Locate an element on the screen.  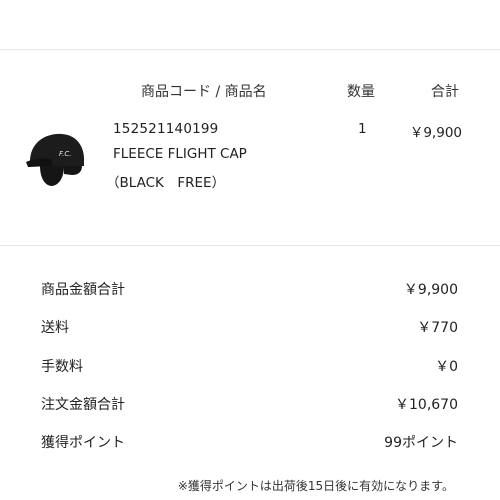
subtotal-label: 商品金額合計 is located at coordinates (83, 290).